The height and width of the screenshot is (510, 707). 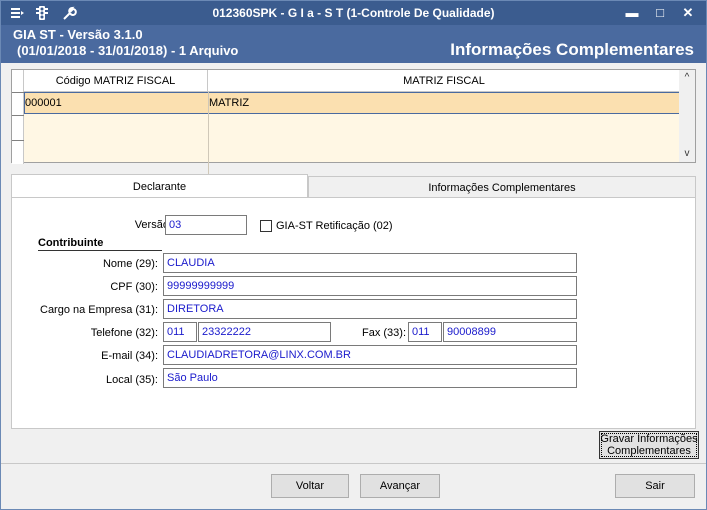 What do you see at coordinates (206, 225) in the screenshot?
I see `versao-field: 03` at bounding box center [206, 225].